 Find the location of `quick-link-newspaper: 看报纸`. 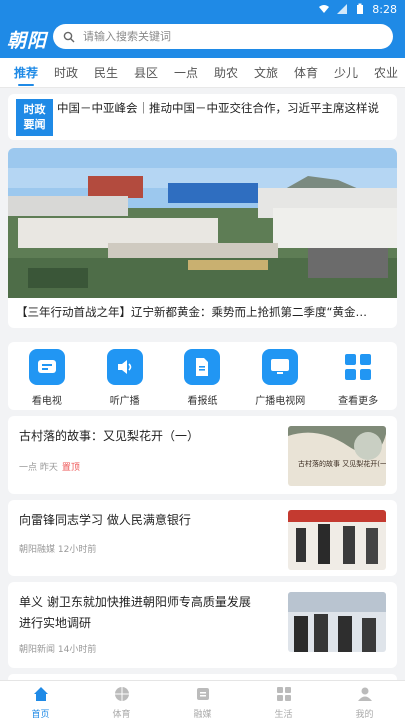

quick-link-newspaper: 看报纸 is located at coordinates (202, 379).